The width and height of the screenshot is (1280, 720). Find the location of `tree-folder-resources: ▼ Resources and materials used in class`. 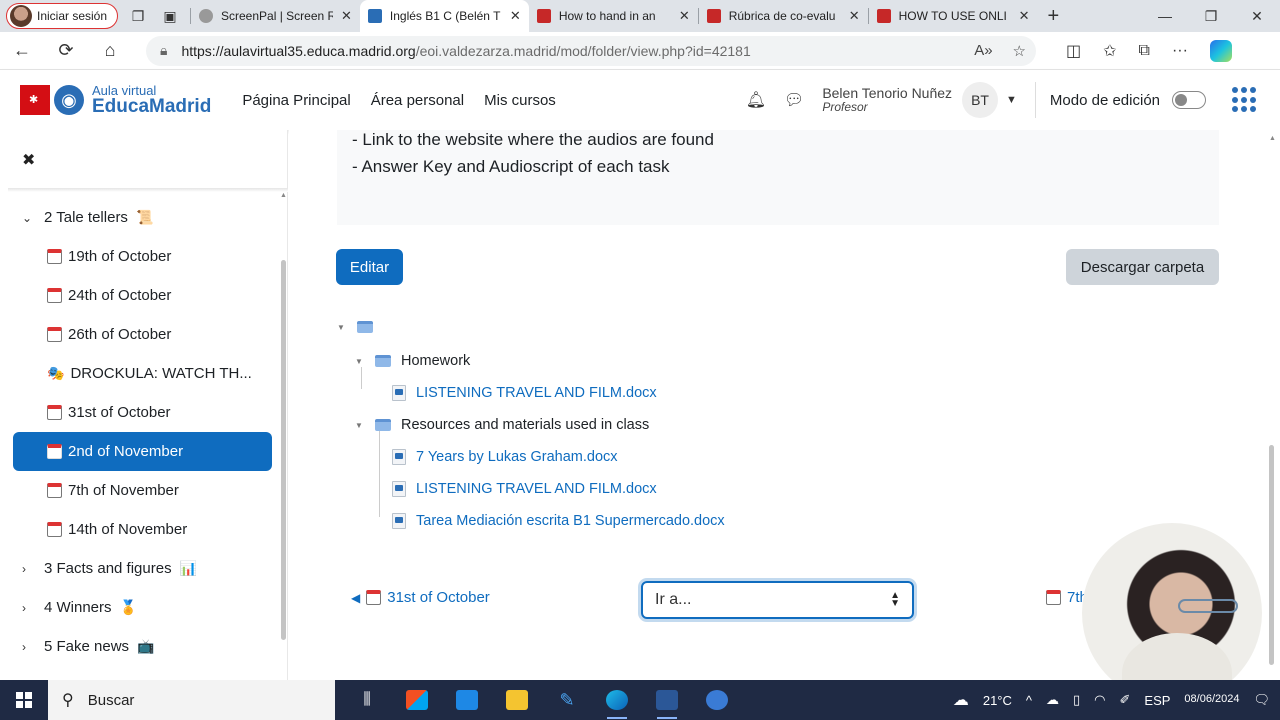

tree-folder-resources: ▼ Resources and materials used in class is located at coordinates (502, 425).